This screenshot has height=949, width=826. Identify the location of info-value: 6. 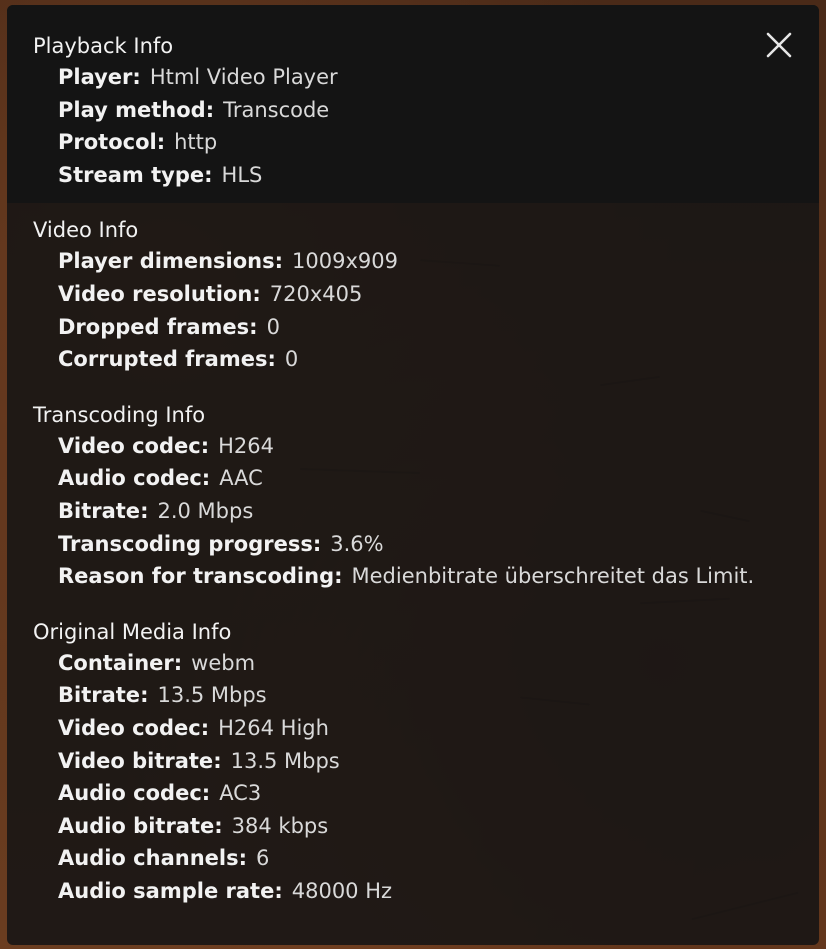
(263, 858).